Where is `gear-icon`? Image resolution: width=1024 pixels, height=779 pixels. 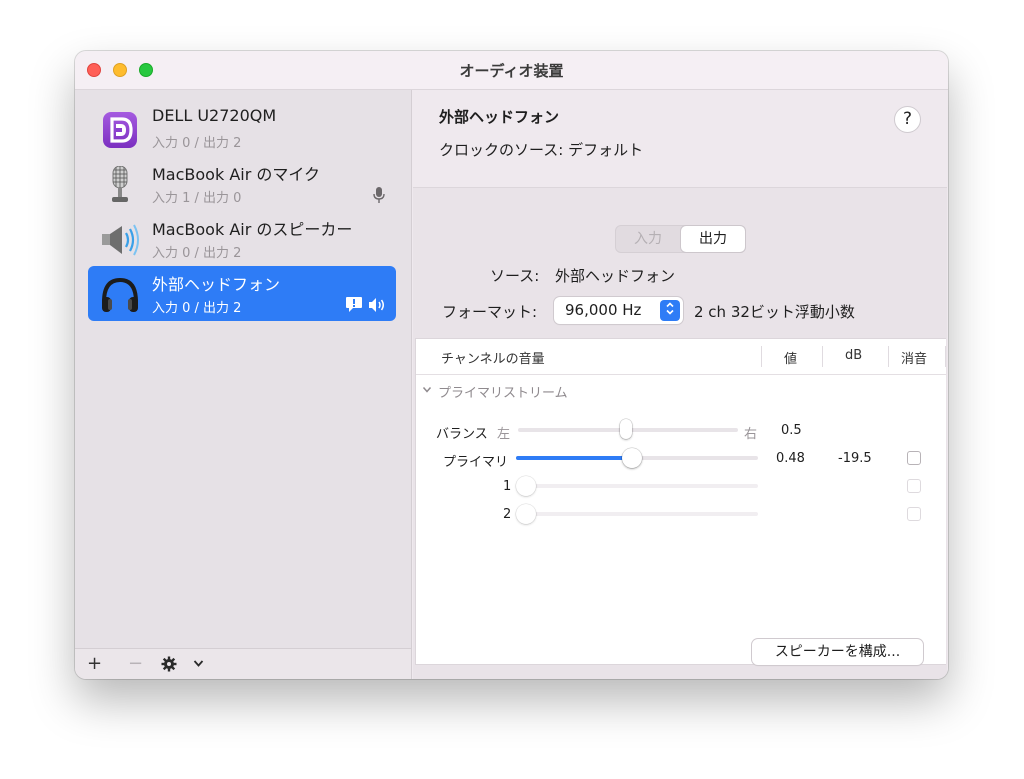 gear-icon is located at coordinates (169, 664).